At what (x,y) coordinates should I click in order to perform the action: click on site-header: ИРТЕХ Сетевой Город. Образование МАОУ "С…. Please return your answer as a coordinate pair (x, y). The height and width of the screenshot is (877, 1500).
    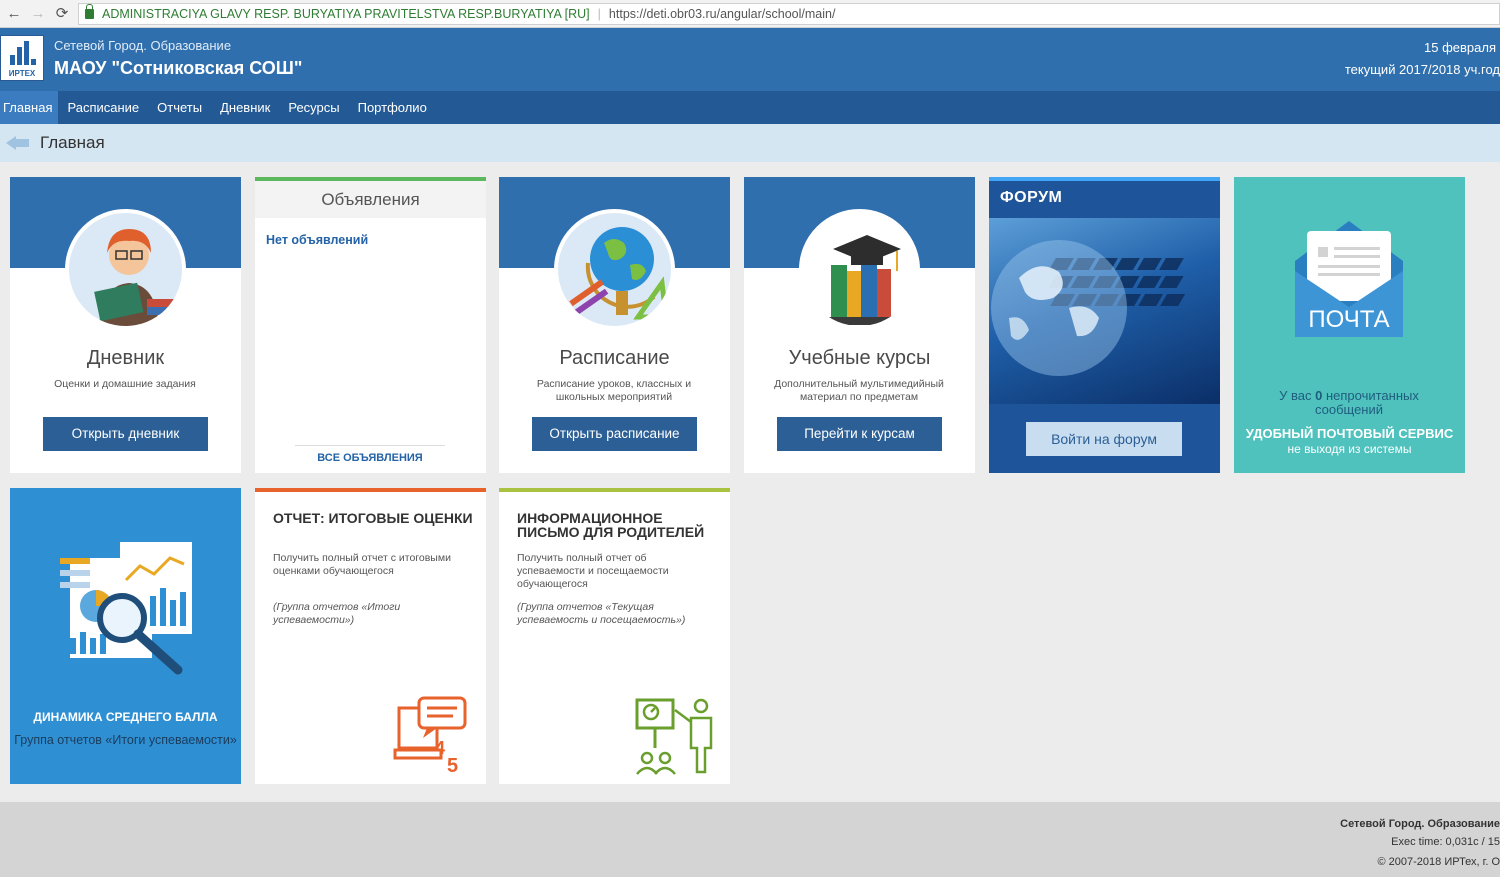
    Looking at the image, I should click on (750, 59).